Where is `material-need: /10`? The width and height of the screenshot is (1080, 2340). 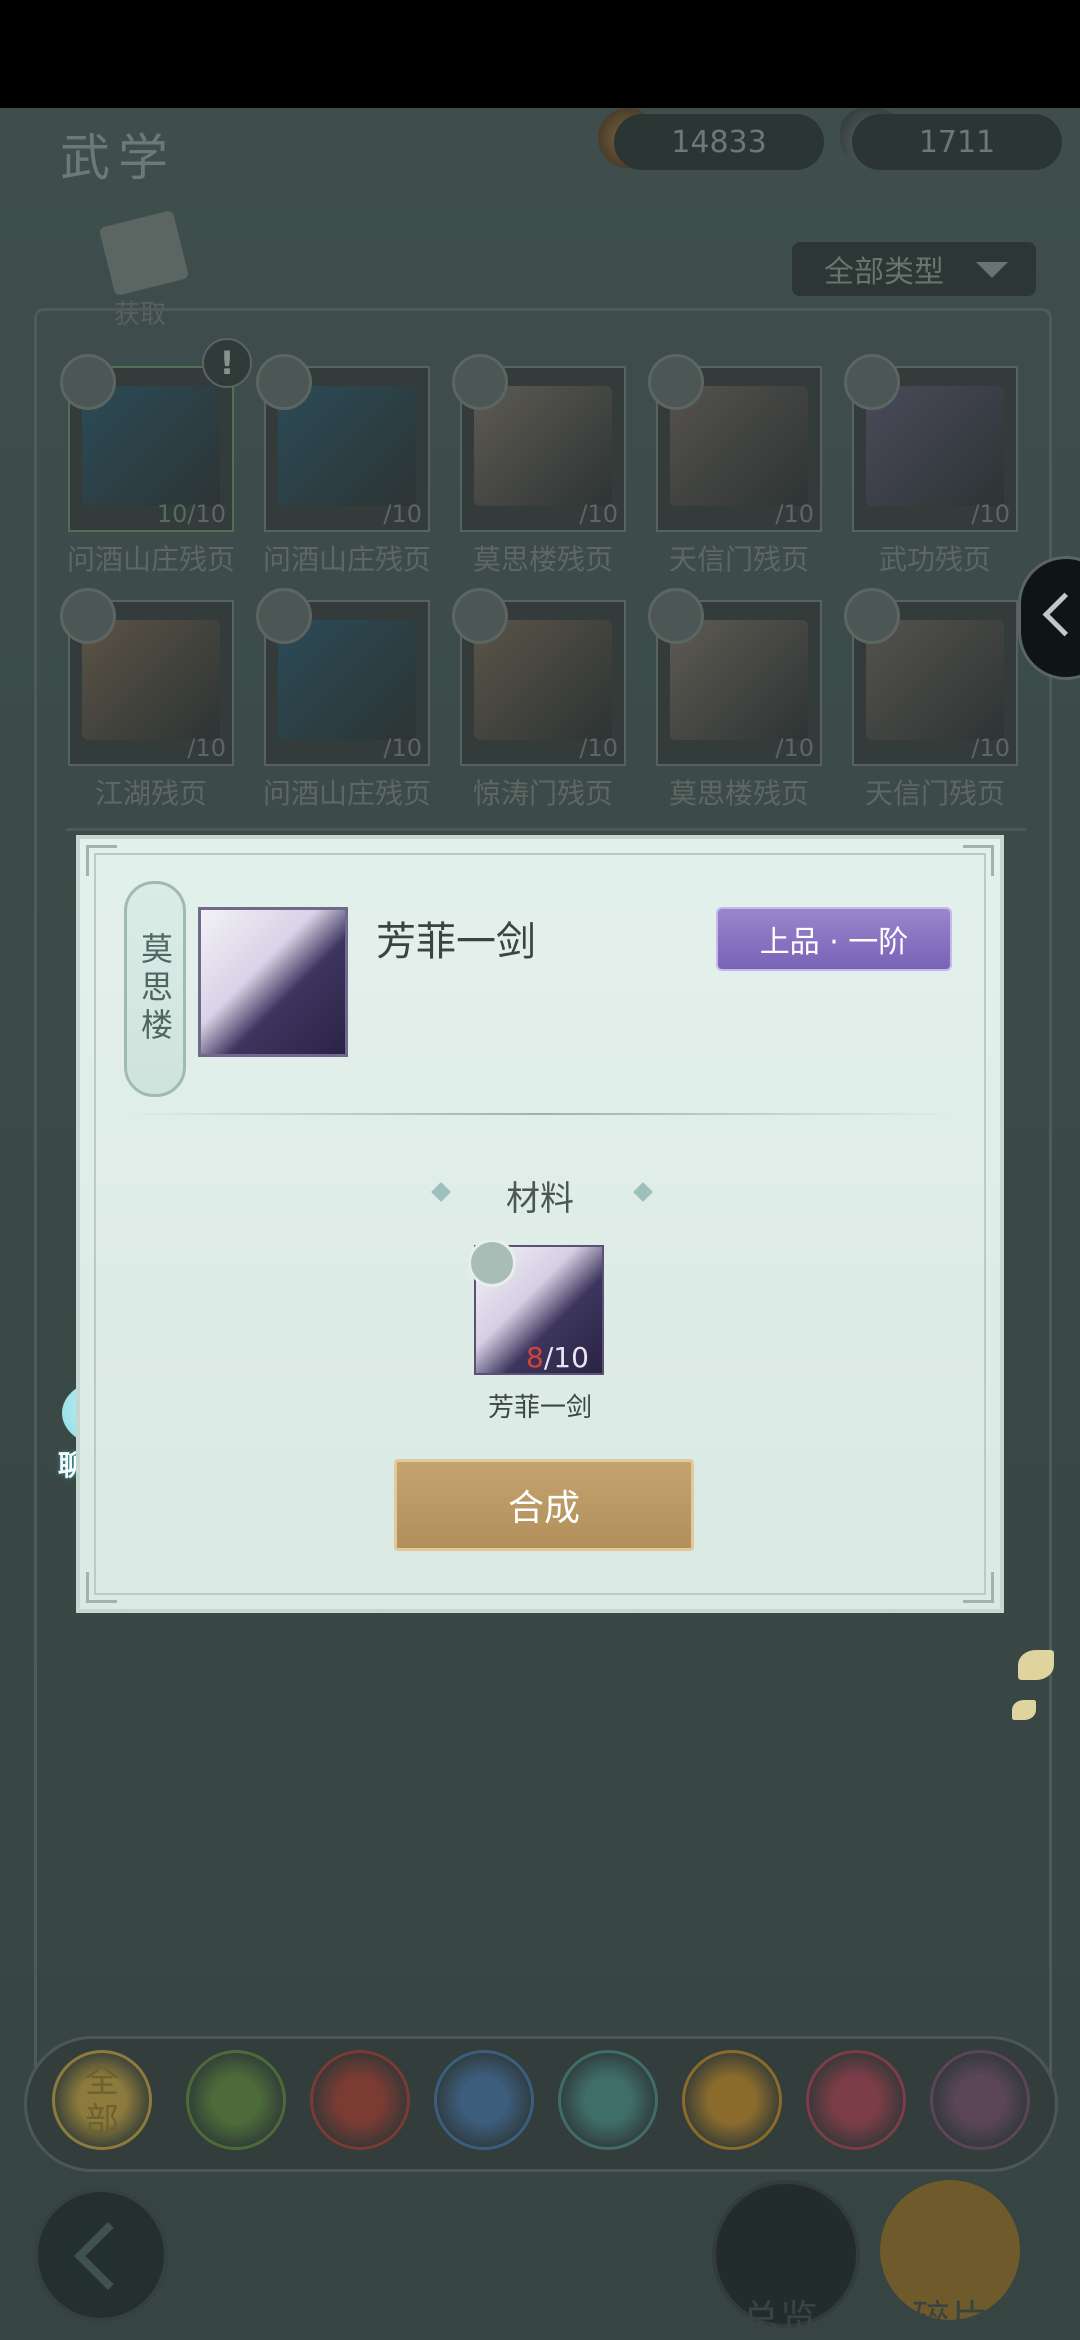 material-need: /10 is located at coordinates (566, 1357).